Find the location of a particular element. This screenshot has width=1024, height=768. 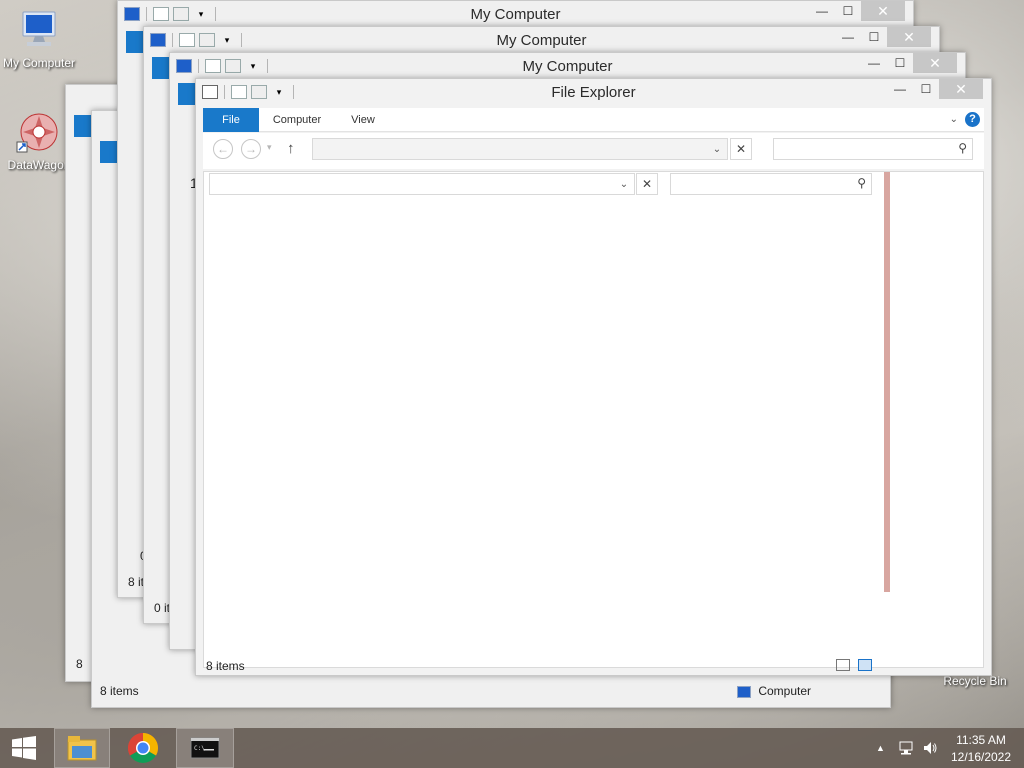

back-button: ← is located at coordinates (223, 149).